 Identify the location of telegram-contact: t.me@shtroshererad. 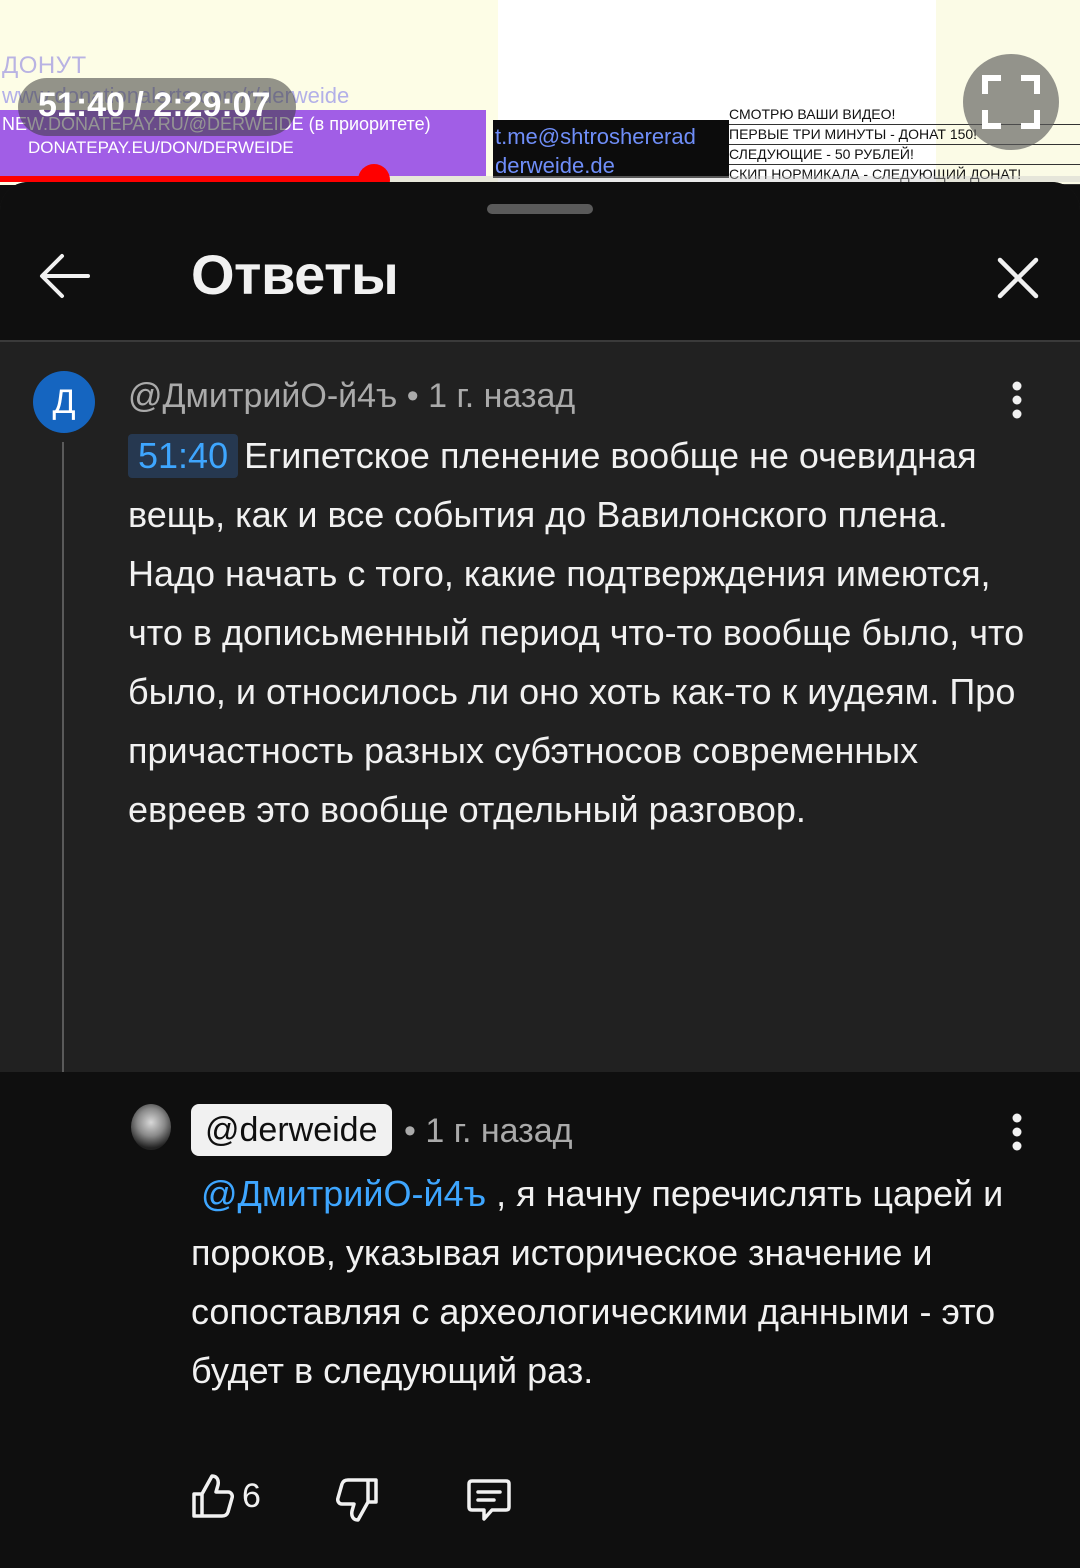
(595, 136).